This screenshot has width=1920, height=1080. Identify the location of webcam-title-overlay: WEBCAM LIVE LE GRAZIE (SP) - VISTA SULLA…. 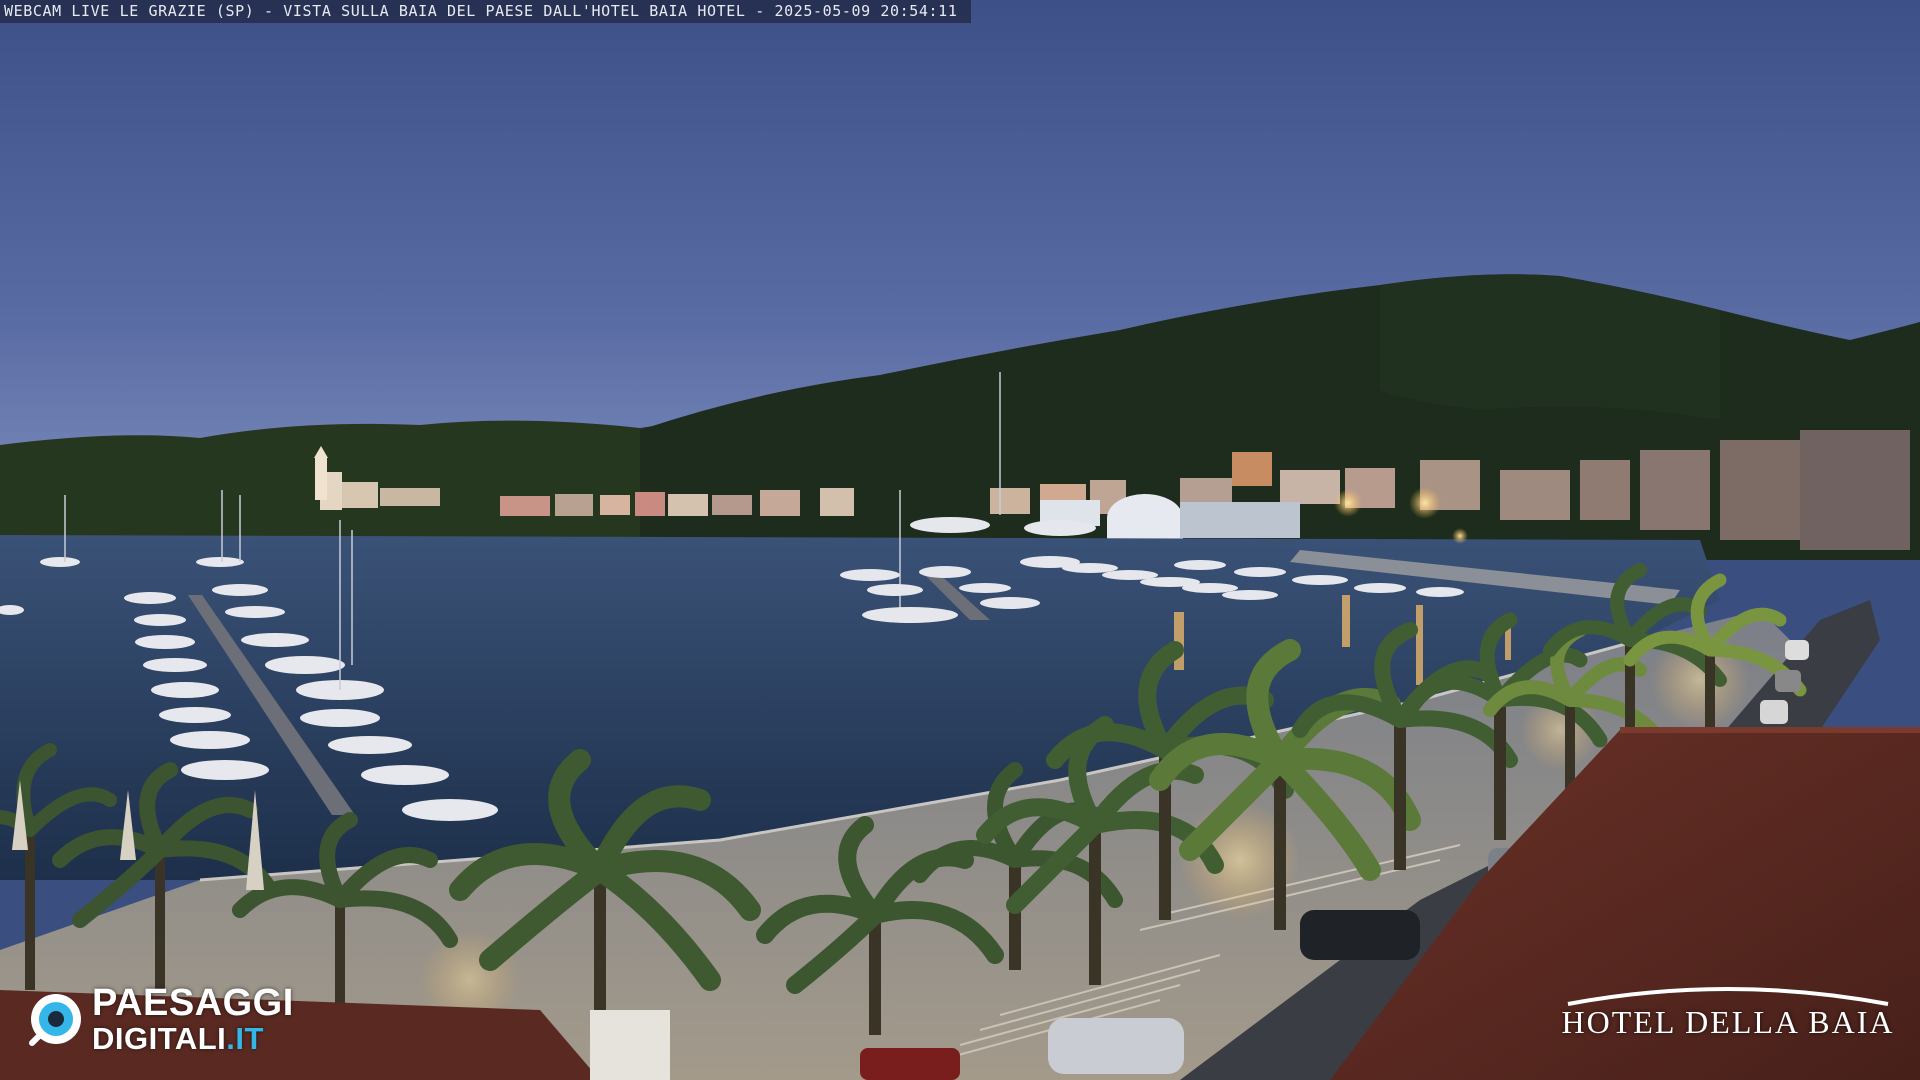
(486, 11).